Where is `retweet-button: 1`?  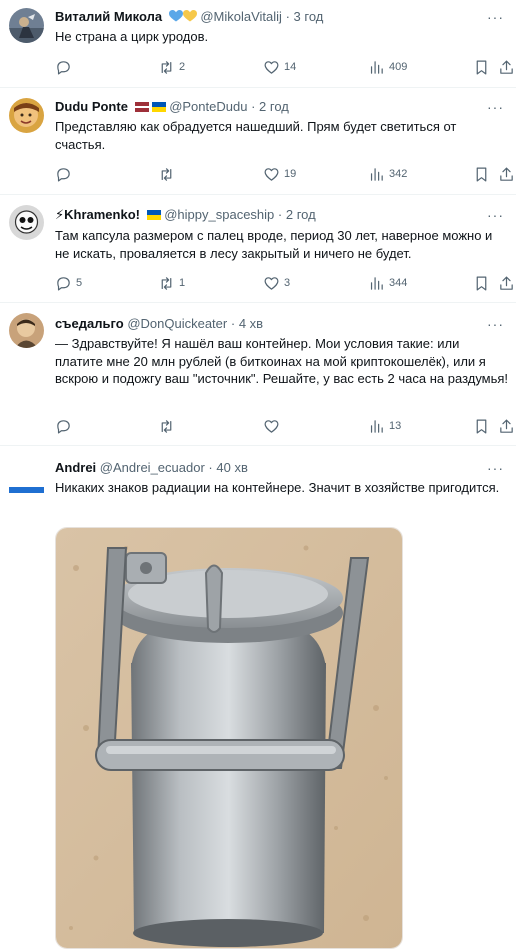
retweet-button: 1 is located at coordinates (171, 283).